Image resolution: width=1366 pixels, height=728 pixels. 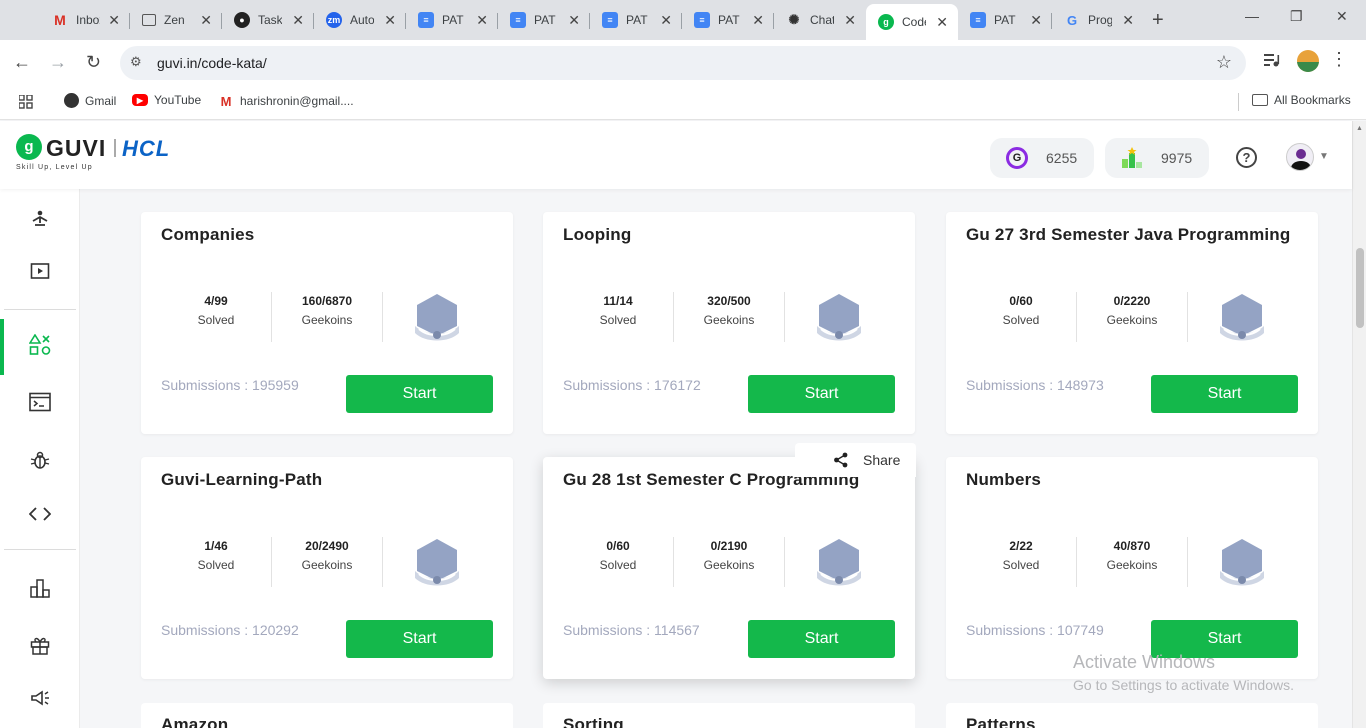 I want to click on tab-title: Inbox, so click(x=88, y=20).